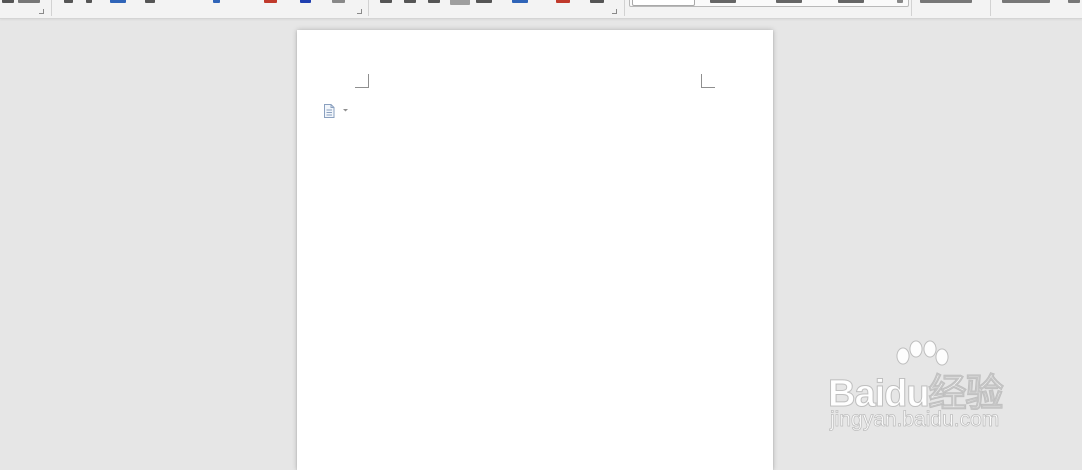 The height and width of the screenshot is (470, 1082). What do you see at coordinates (915, 420) in the screenshot?
I see `watermark-url: jingyan.baidu.com` at bounding box center [915, 420].